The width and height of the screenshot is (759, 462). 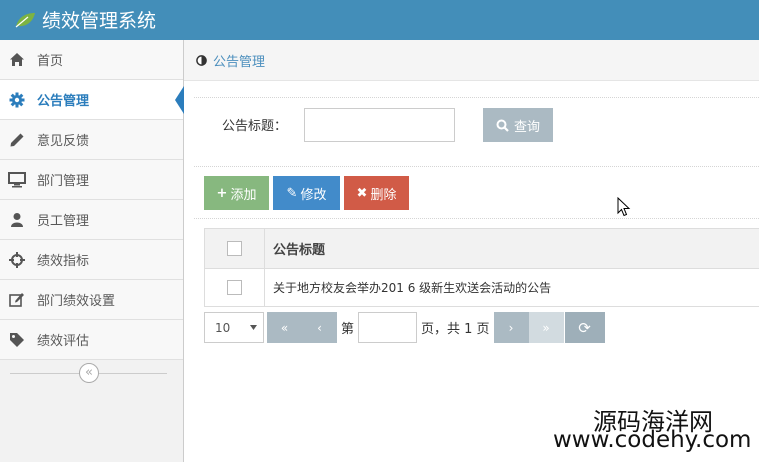 What do you see at coordinates (412, 288) in the screenshot?
I see `row-title: 关于地方校友会举办201 6 级新生欢送会活动的公告` at bounding box center [412, 288].